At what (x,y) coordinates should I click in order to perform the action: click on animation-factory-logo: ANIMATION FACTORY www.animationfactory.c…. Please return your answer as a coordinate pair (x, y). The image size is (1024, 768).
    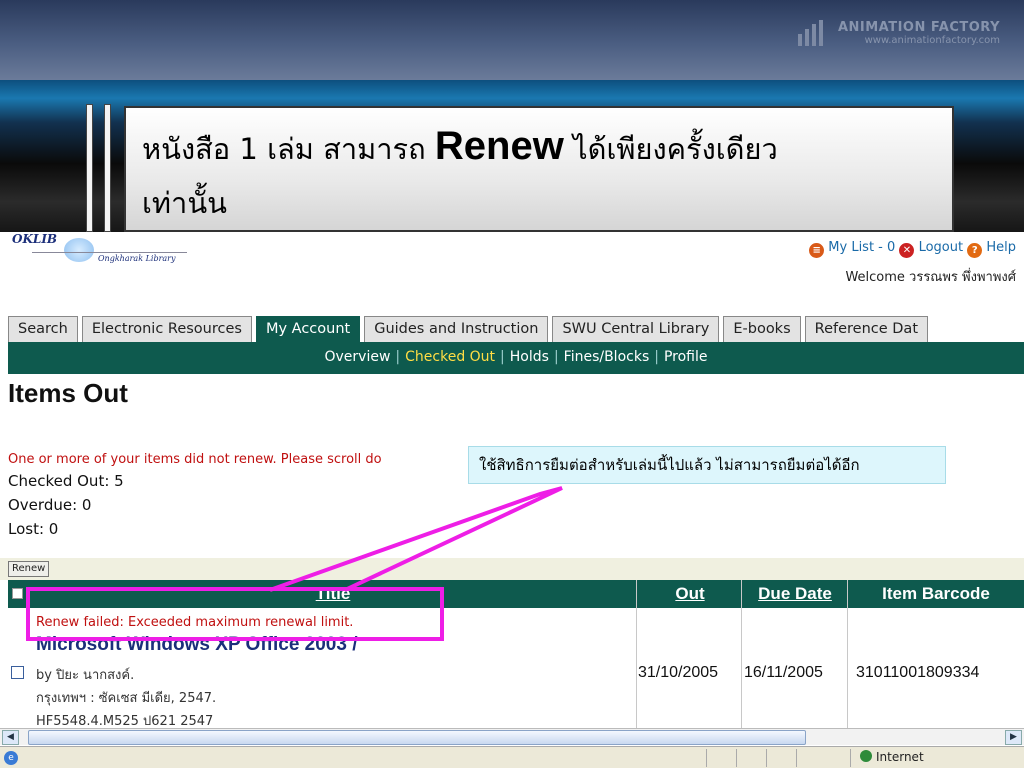
    Looking at the image, I should click on (898, 33).